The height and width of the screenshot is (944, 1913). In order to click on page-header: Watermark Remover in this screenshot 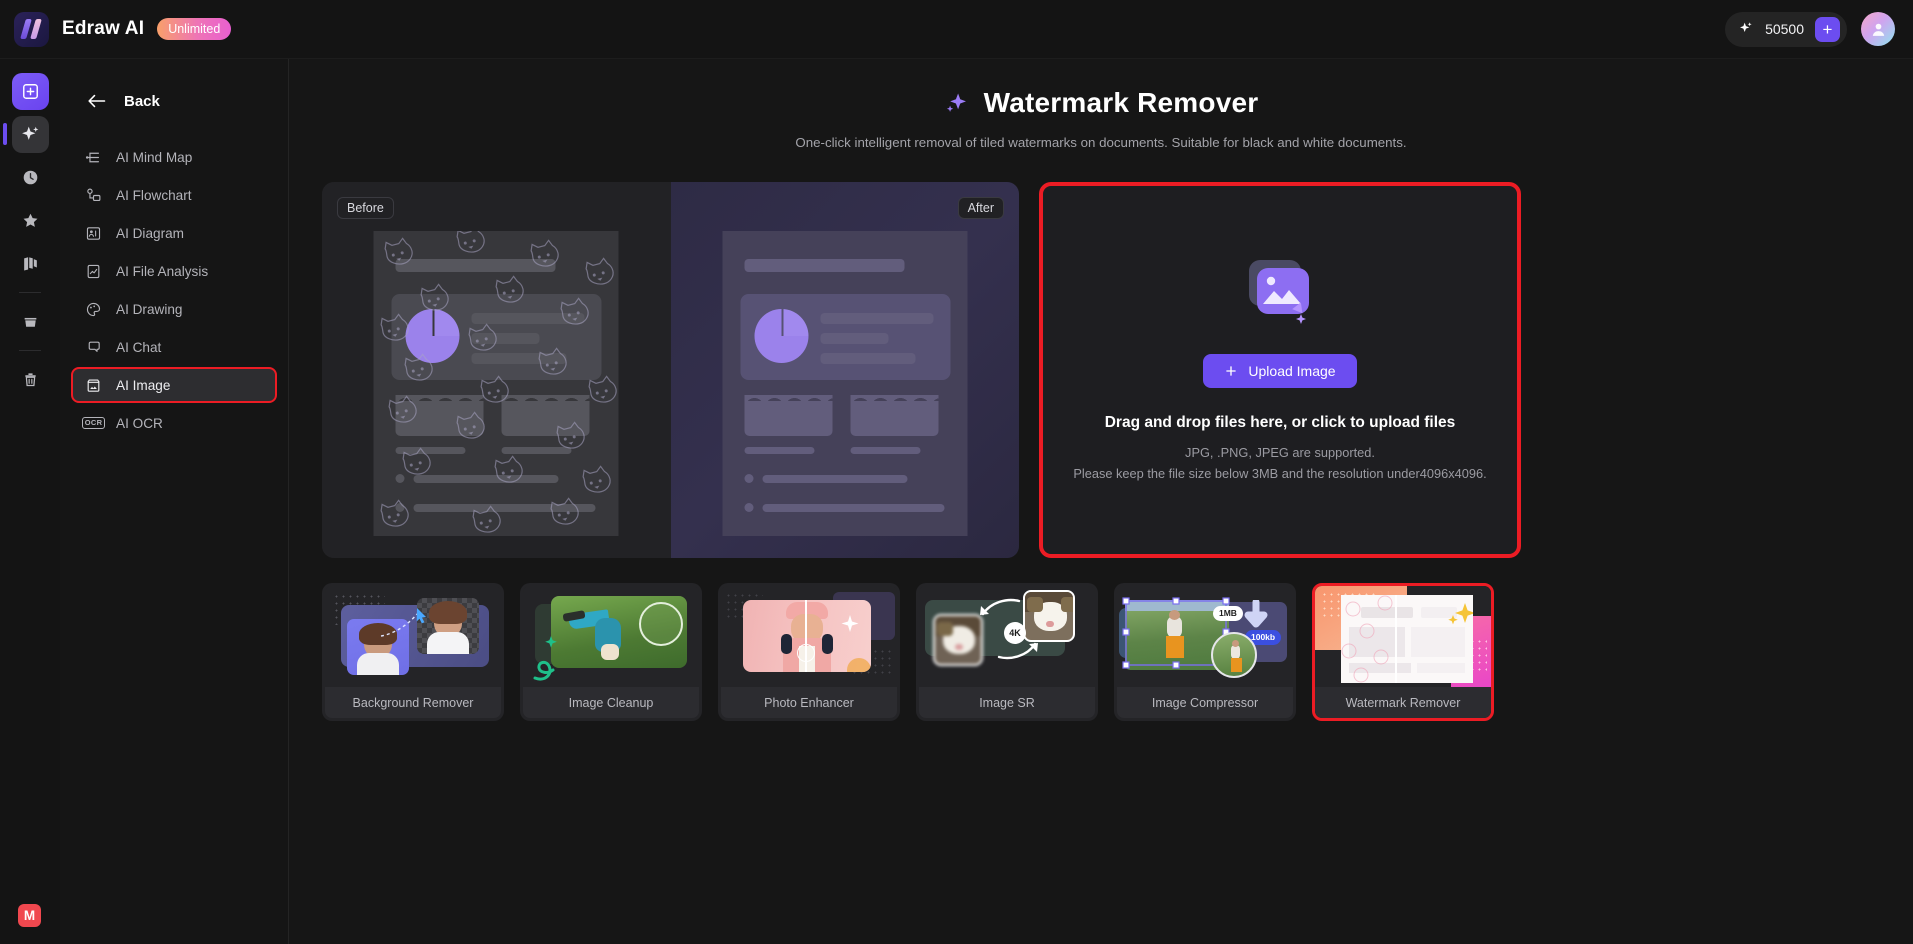, I will do `click(1101, 103)`.